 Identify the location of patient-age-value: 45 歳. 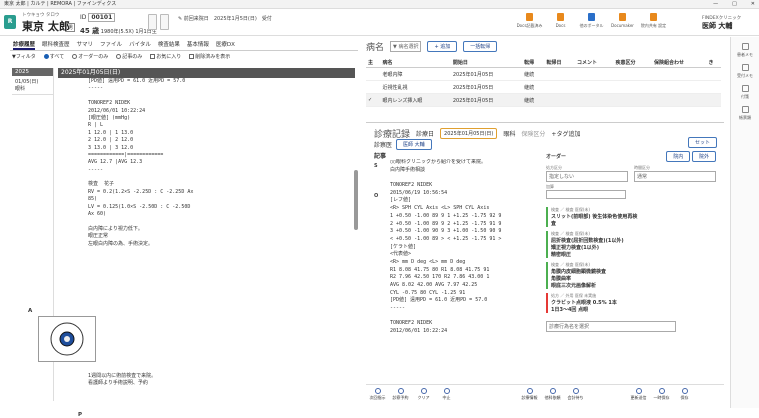
(90, 31).